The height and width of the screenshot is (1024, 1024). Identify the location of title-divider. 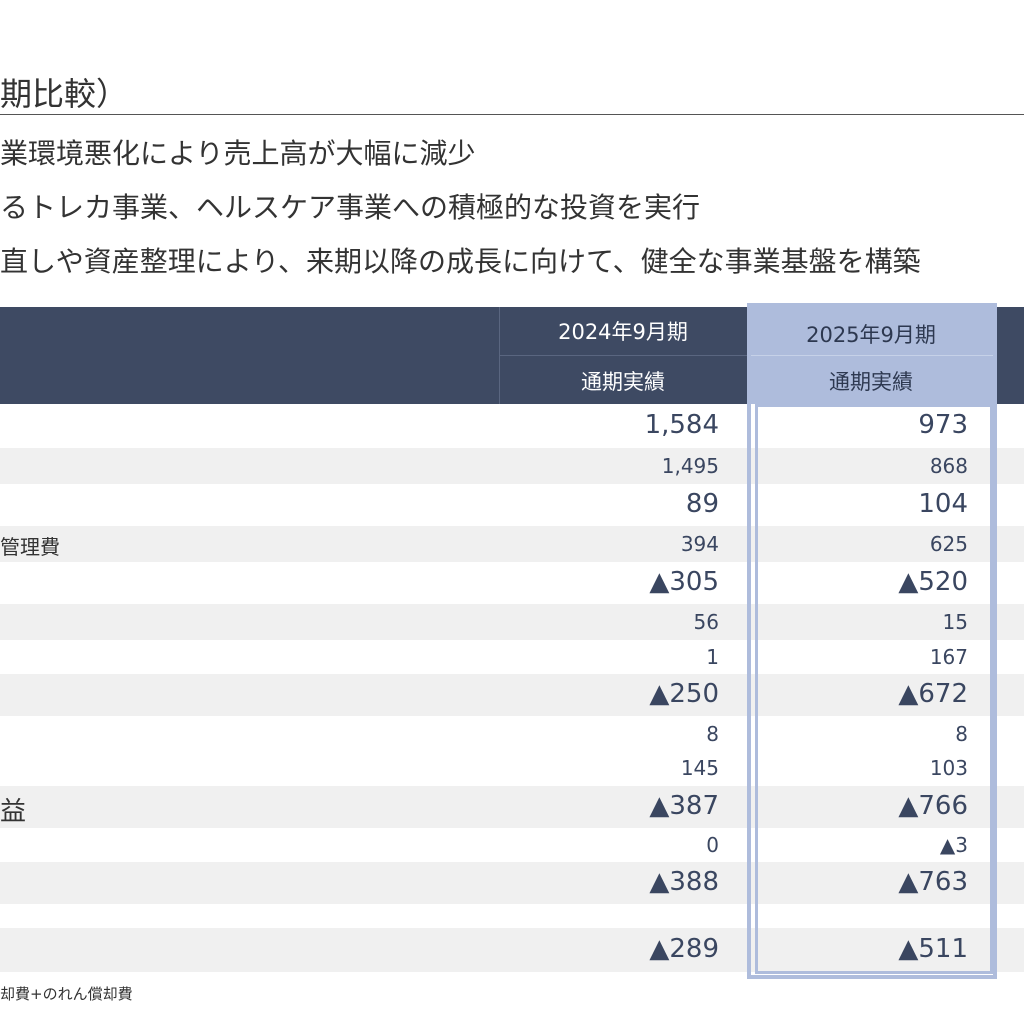
(512, 114).